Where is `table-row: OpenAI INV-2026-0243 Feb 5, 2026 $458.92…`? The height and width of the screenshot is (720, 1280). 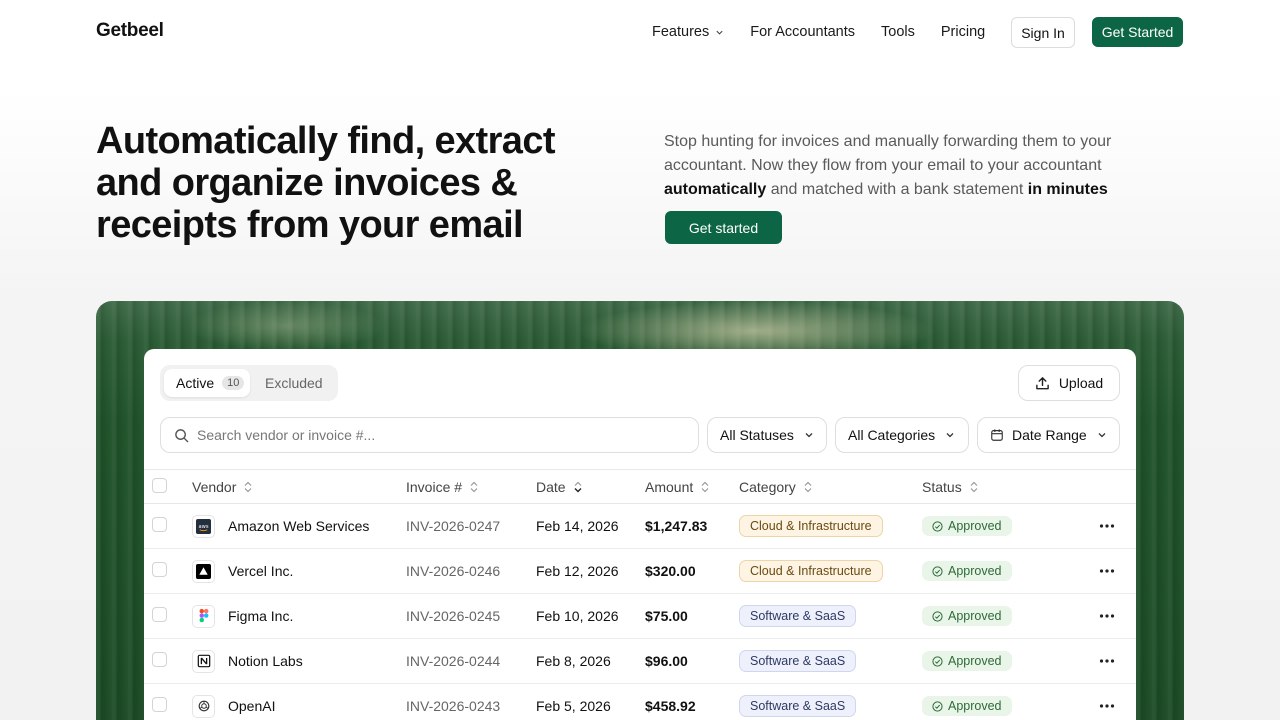 table-row: OpenAI INV-2026-0243 Feb 5, 2026 $458.92… is located at coordinates (640, 701).